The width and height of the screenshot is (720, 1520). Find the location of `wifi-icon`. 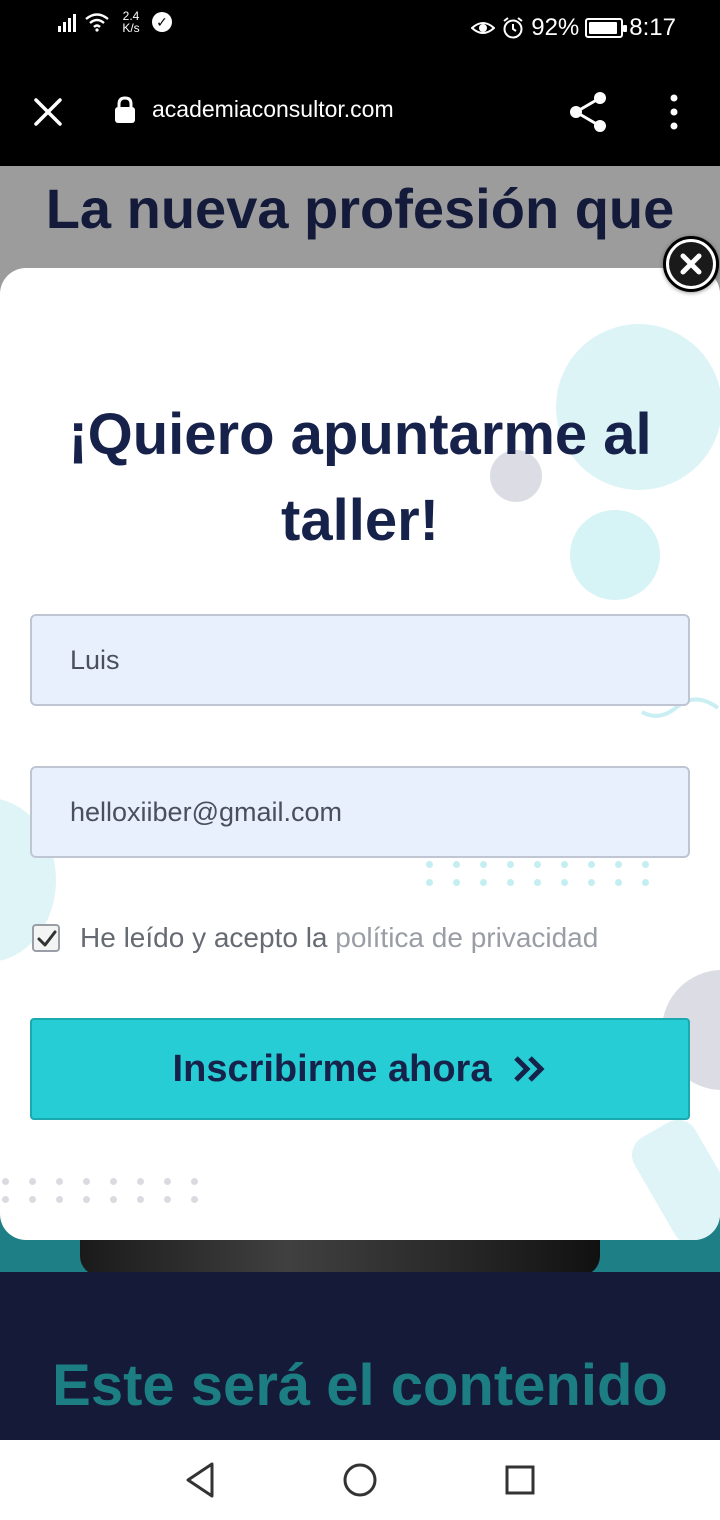

wifi-icon is located at coordinates (97, 22).